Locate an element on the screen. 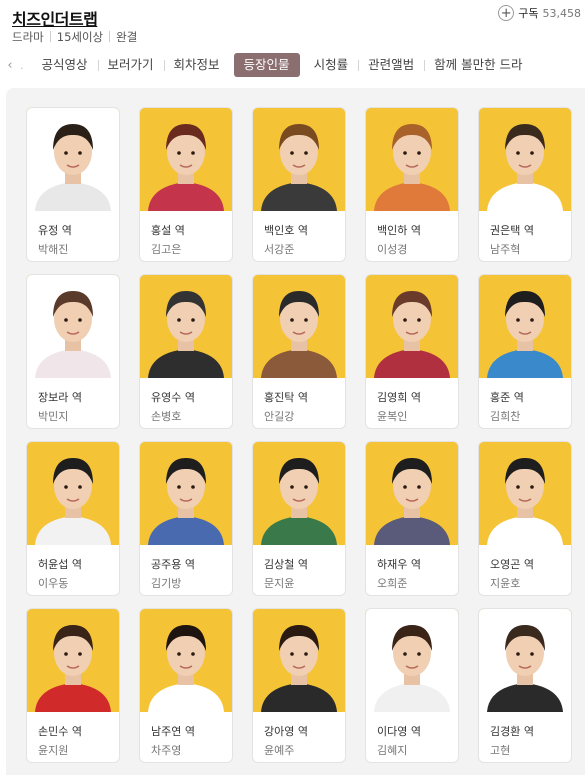  cast-actor: 남주혁 is located at coordinates (505, 249).